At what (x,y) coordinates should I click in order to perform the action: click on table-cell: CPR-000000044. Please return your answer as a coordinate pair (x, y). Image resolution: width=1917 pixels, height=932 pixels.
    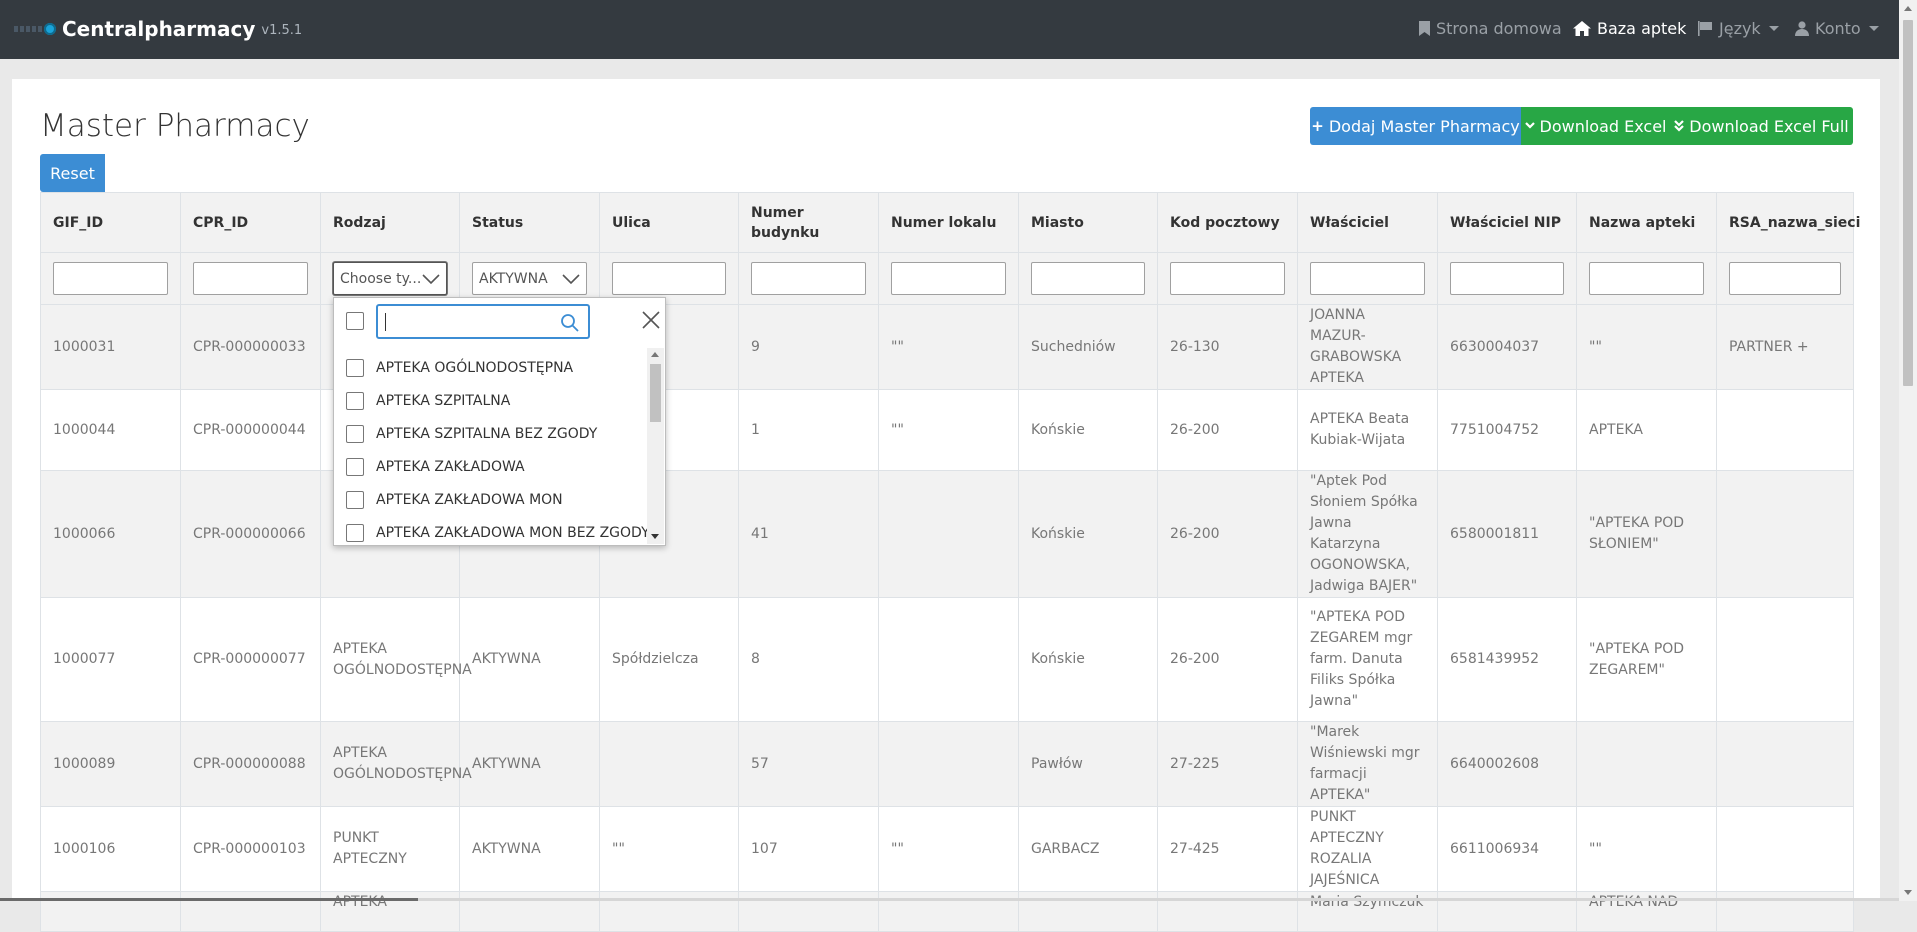
    Looking at the image, I should click on (250, 430).